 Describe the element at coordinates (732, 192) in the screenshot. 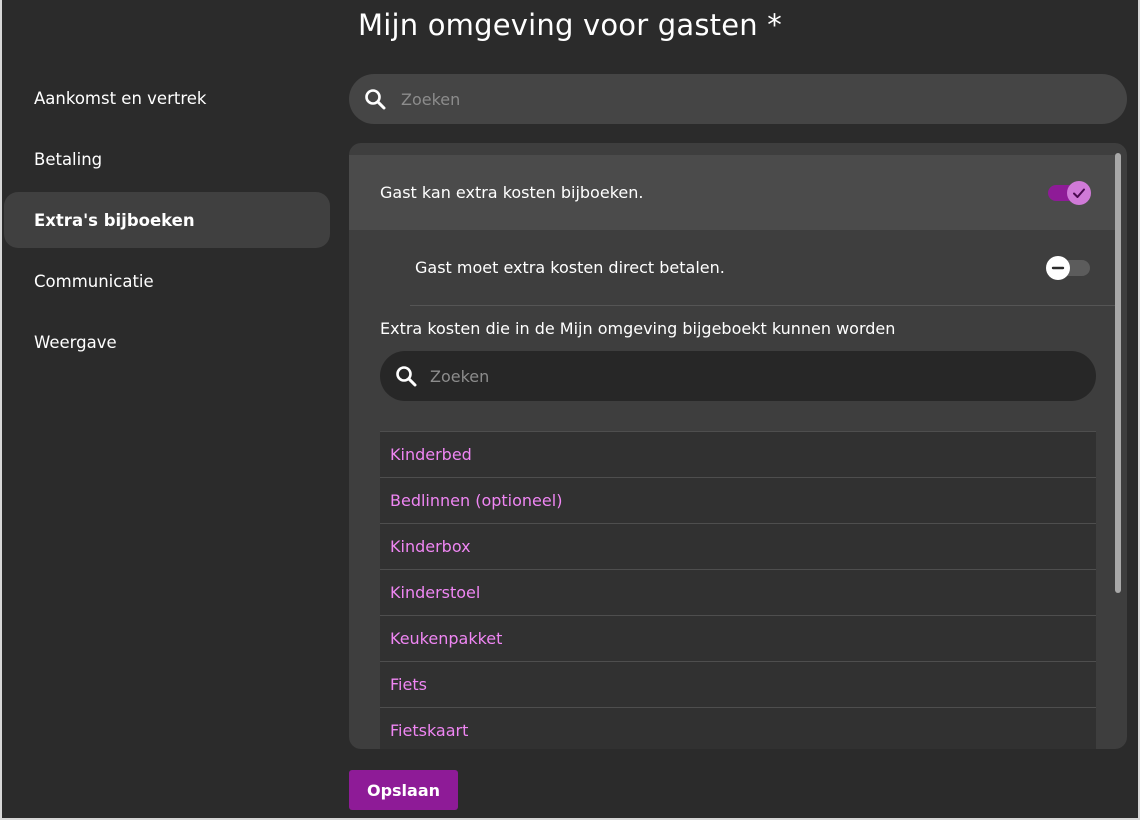

I see `setting-row-guest-can-book-extras: Gast kan extra kosten bijboeken.` at that location.